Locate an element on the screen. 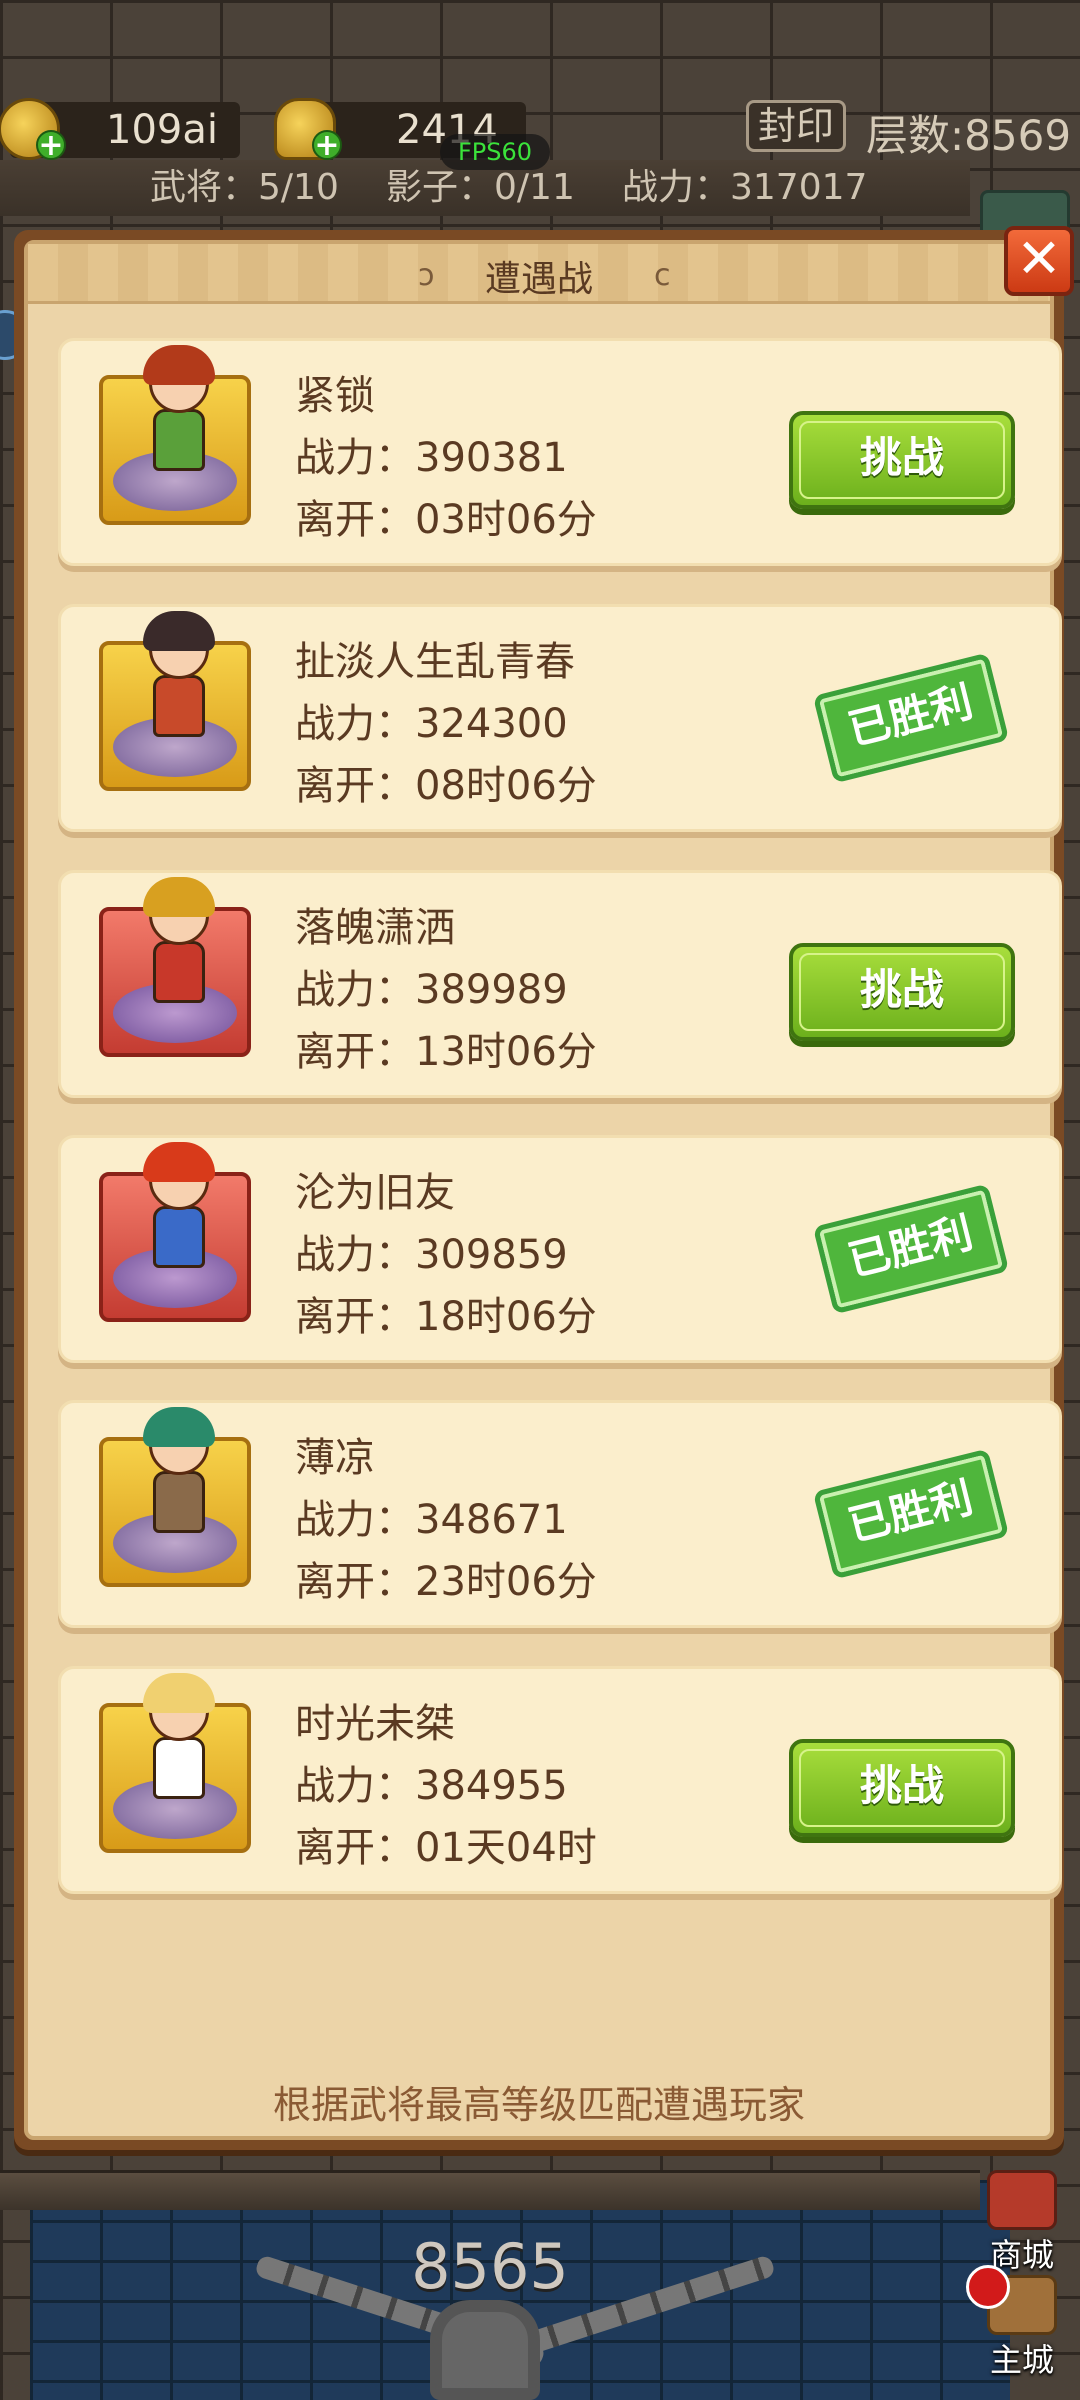  player-name: 时光未桀 is located at coordinates (375, 1724).